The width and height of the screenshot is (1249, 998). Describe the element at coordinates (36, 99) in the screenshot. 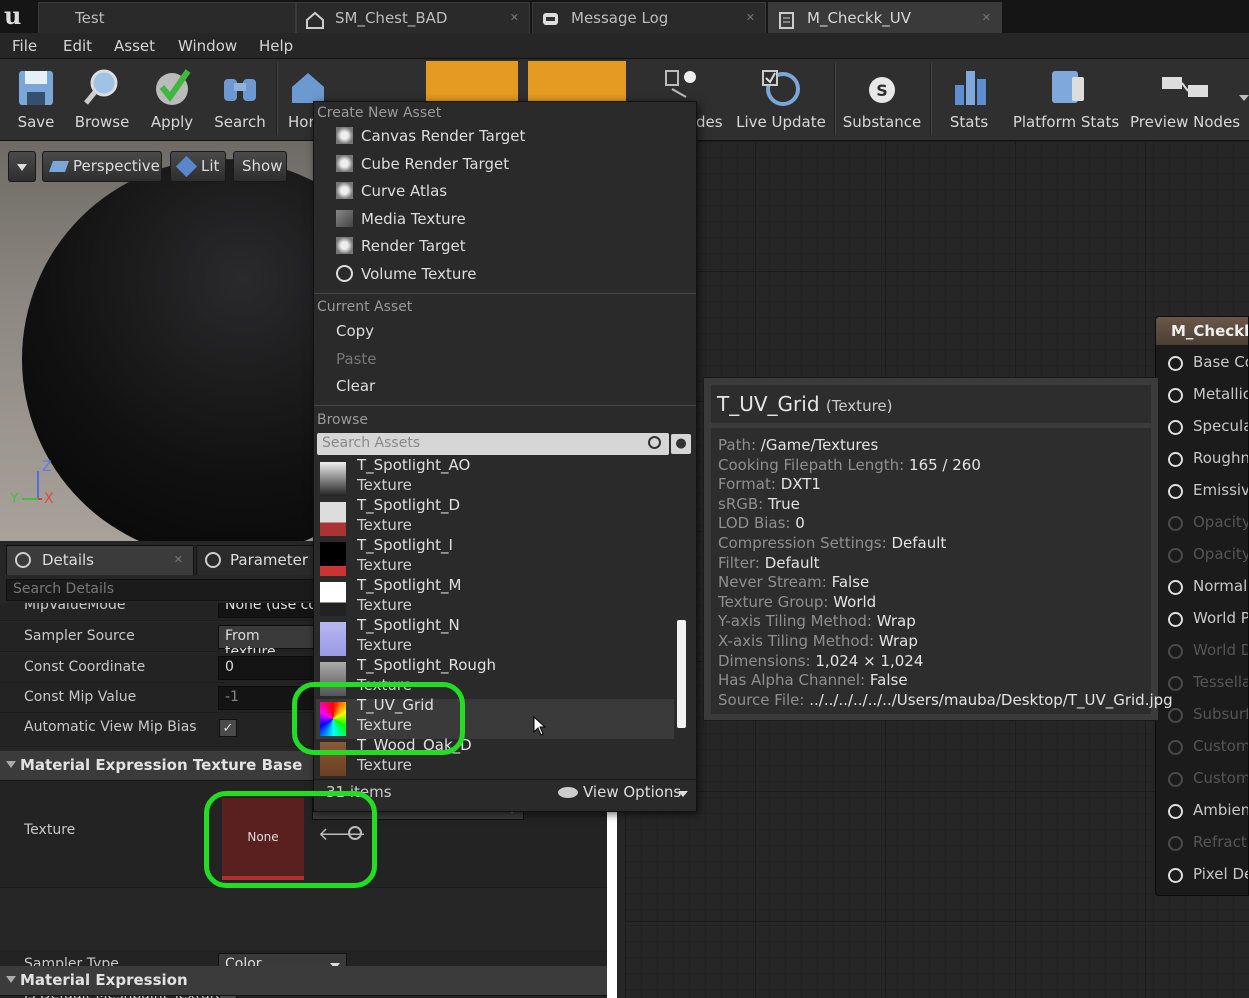

I see `save-button: Save` at that location.